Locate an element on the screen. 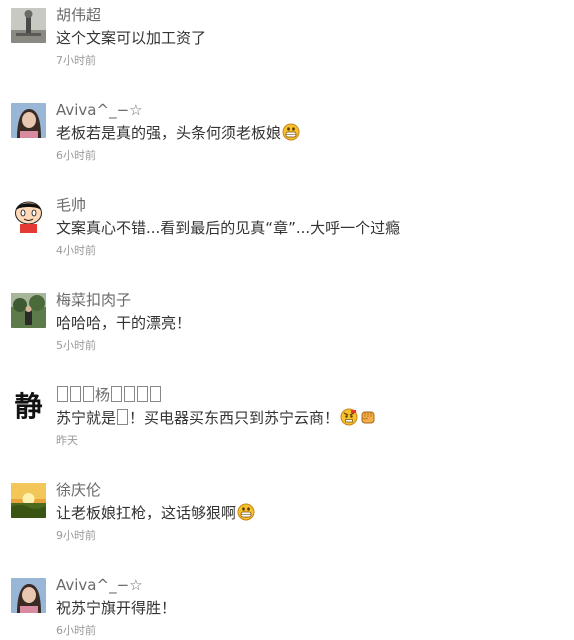  timestamp: 9小时前 is located at coordinates (76, 535).